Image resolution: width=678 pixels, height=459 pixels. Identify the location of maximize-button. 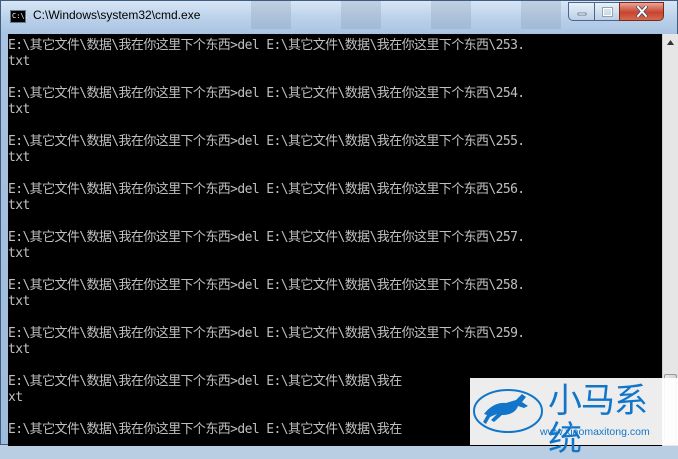
(607, 11).